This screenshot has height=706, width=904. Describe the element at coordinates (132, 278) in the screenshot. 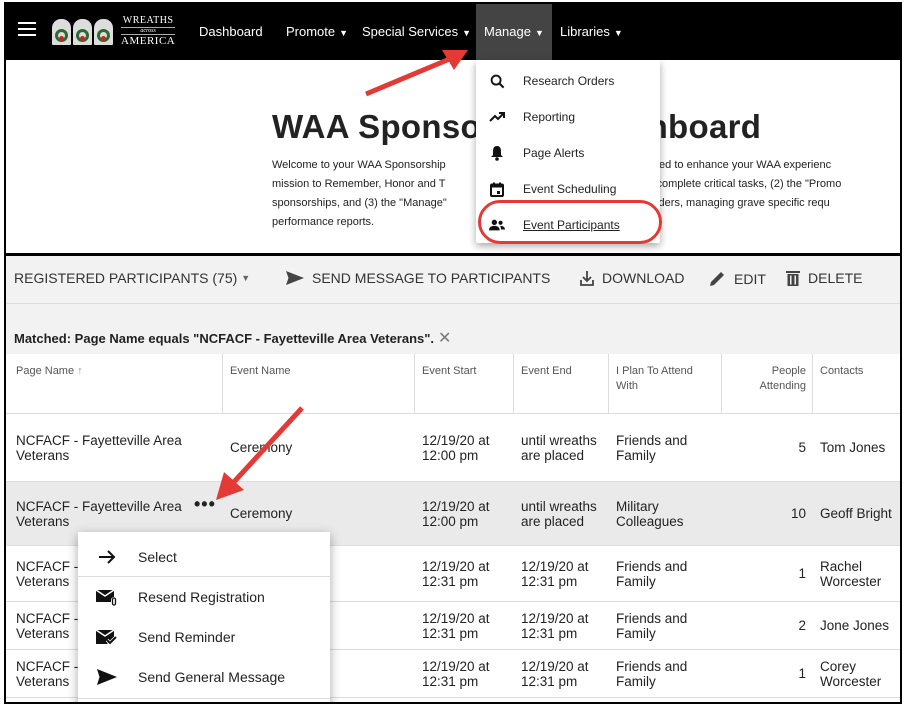

I see `registered-participants-dropdown: REGISTERED PARTICIPANTS (75) ▼` at that location.